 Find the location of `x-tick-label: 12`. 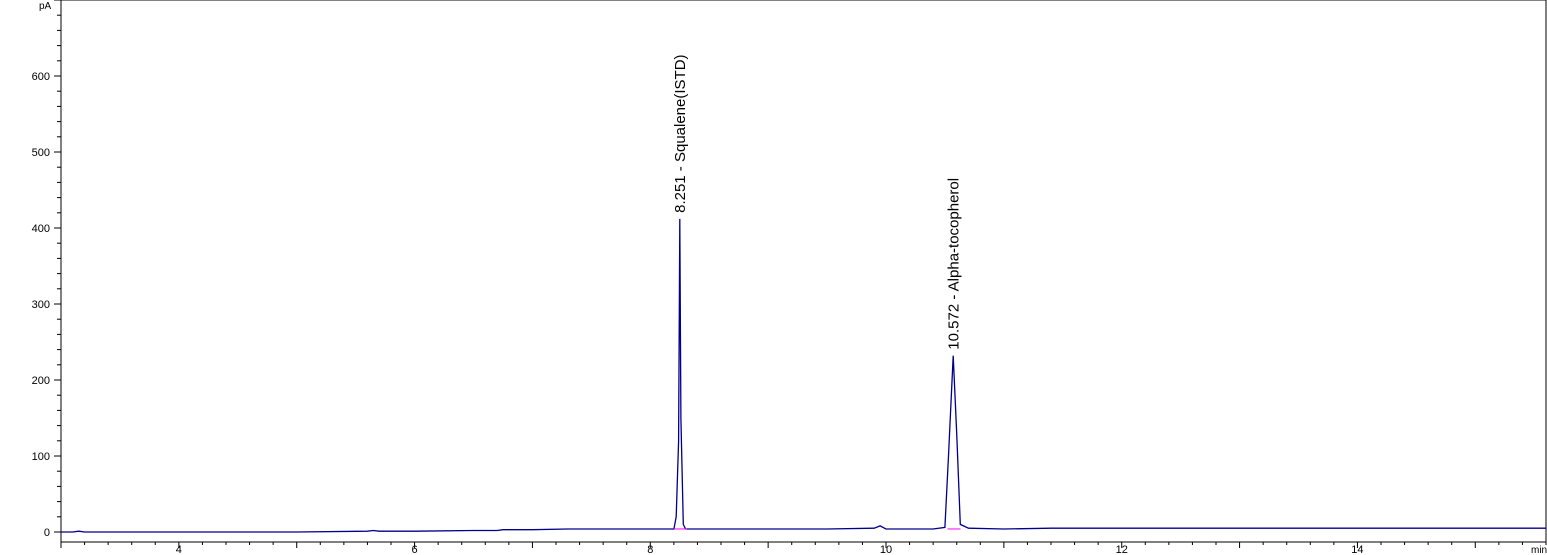

x-tick-label: 12 is located at coordinates (1122, 549).